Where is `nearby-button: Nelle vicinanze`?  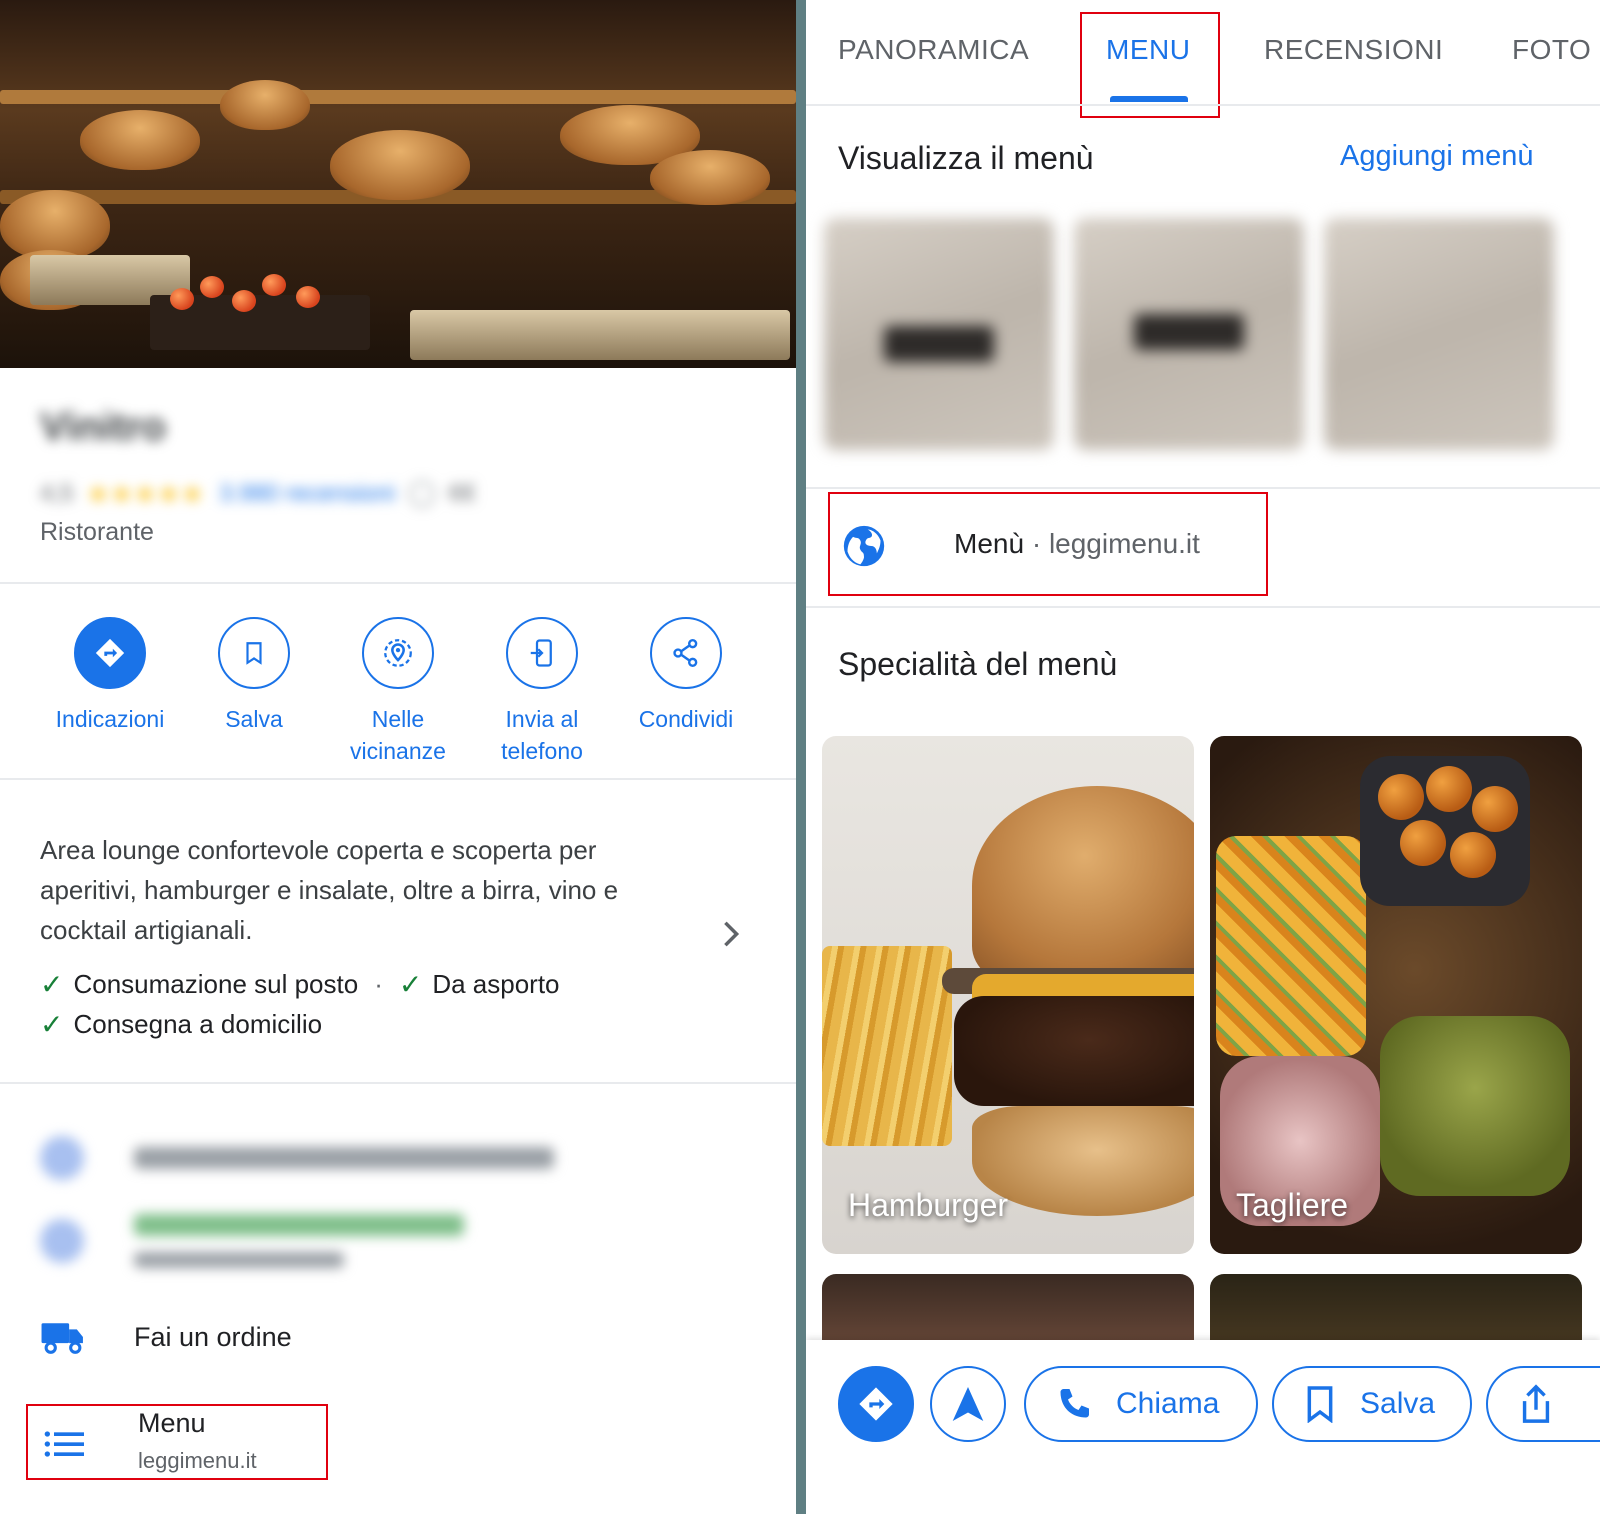 nearby-button: Nelle vicinanze is located at coordinates (398, 692).